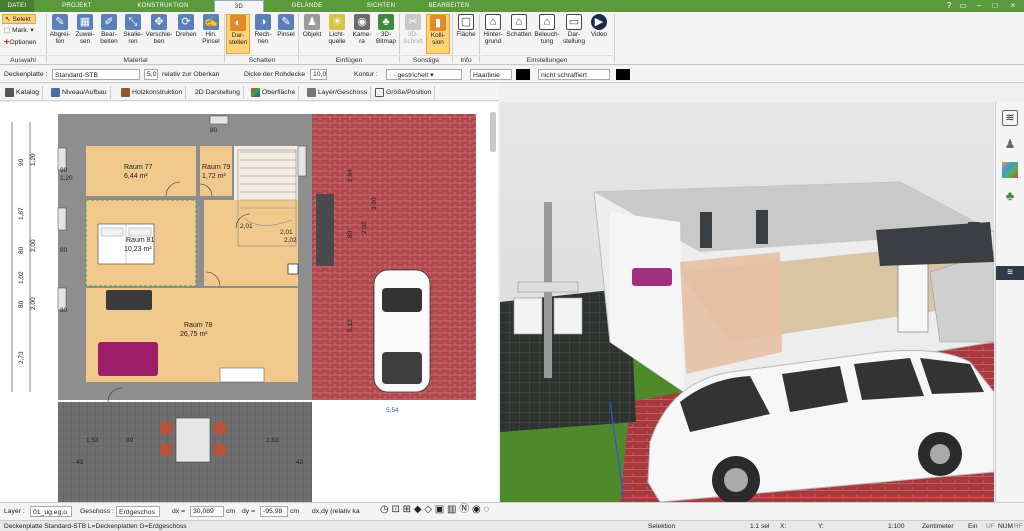  I want to click on schatten-settings-button: ⌂ Schatten, so click(519, 26).